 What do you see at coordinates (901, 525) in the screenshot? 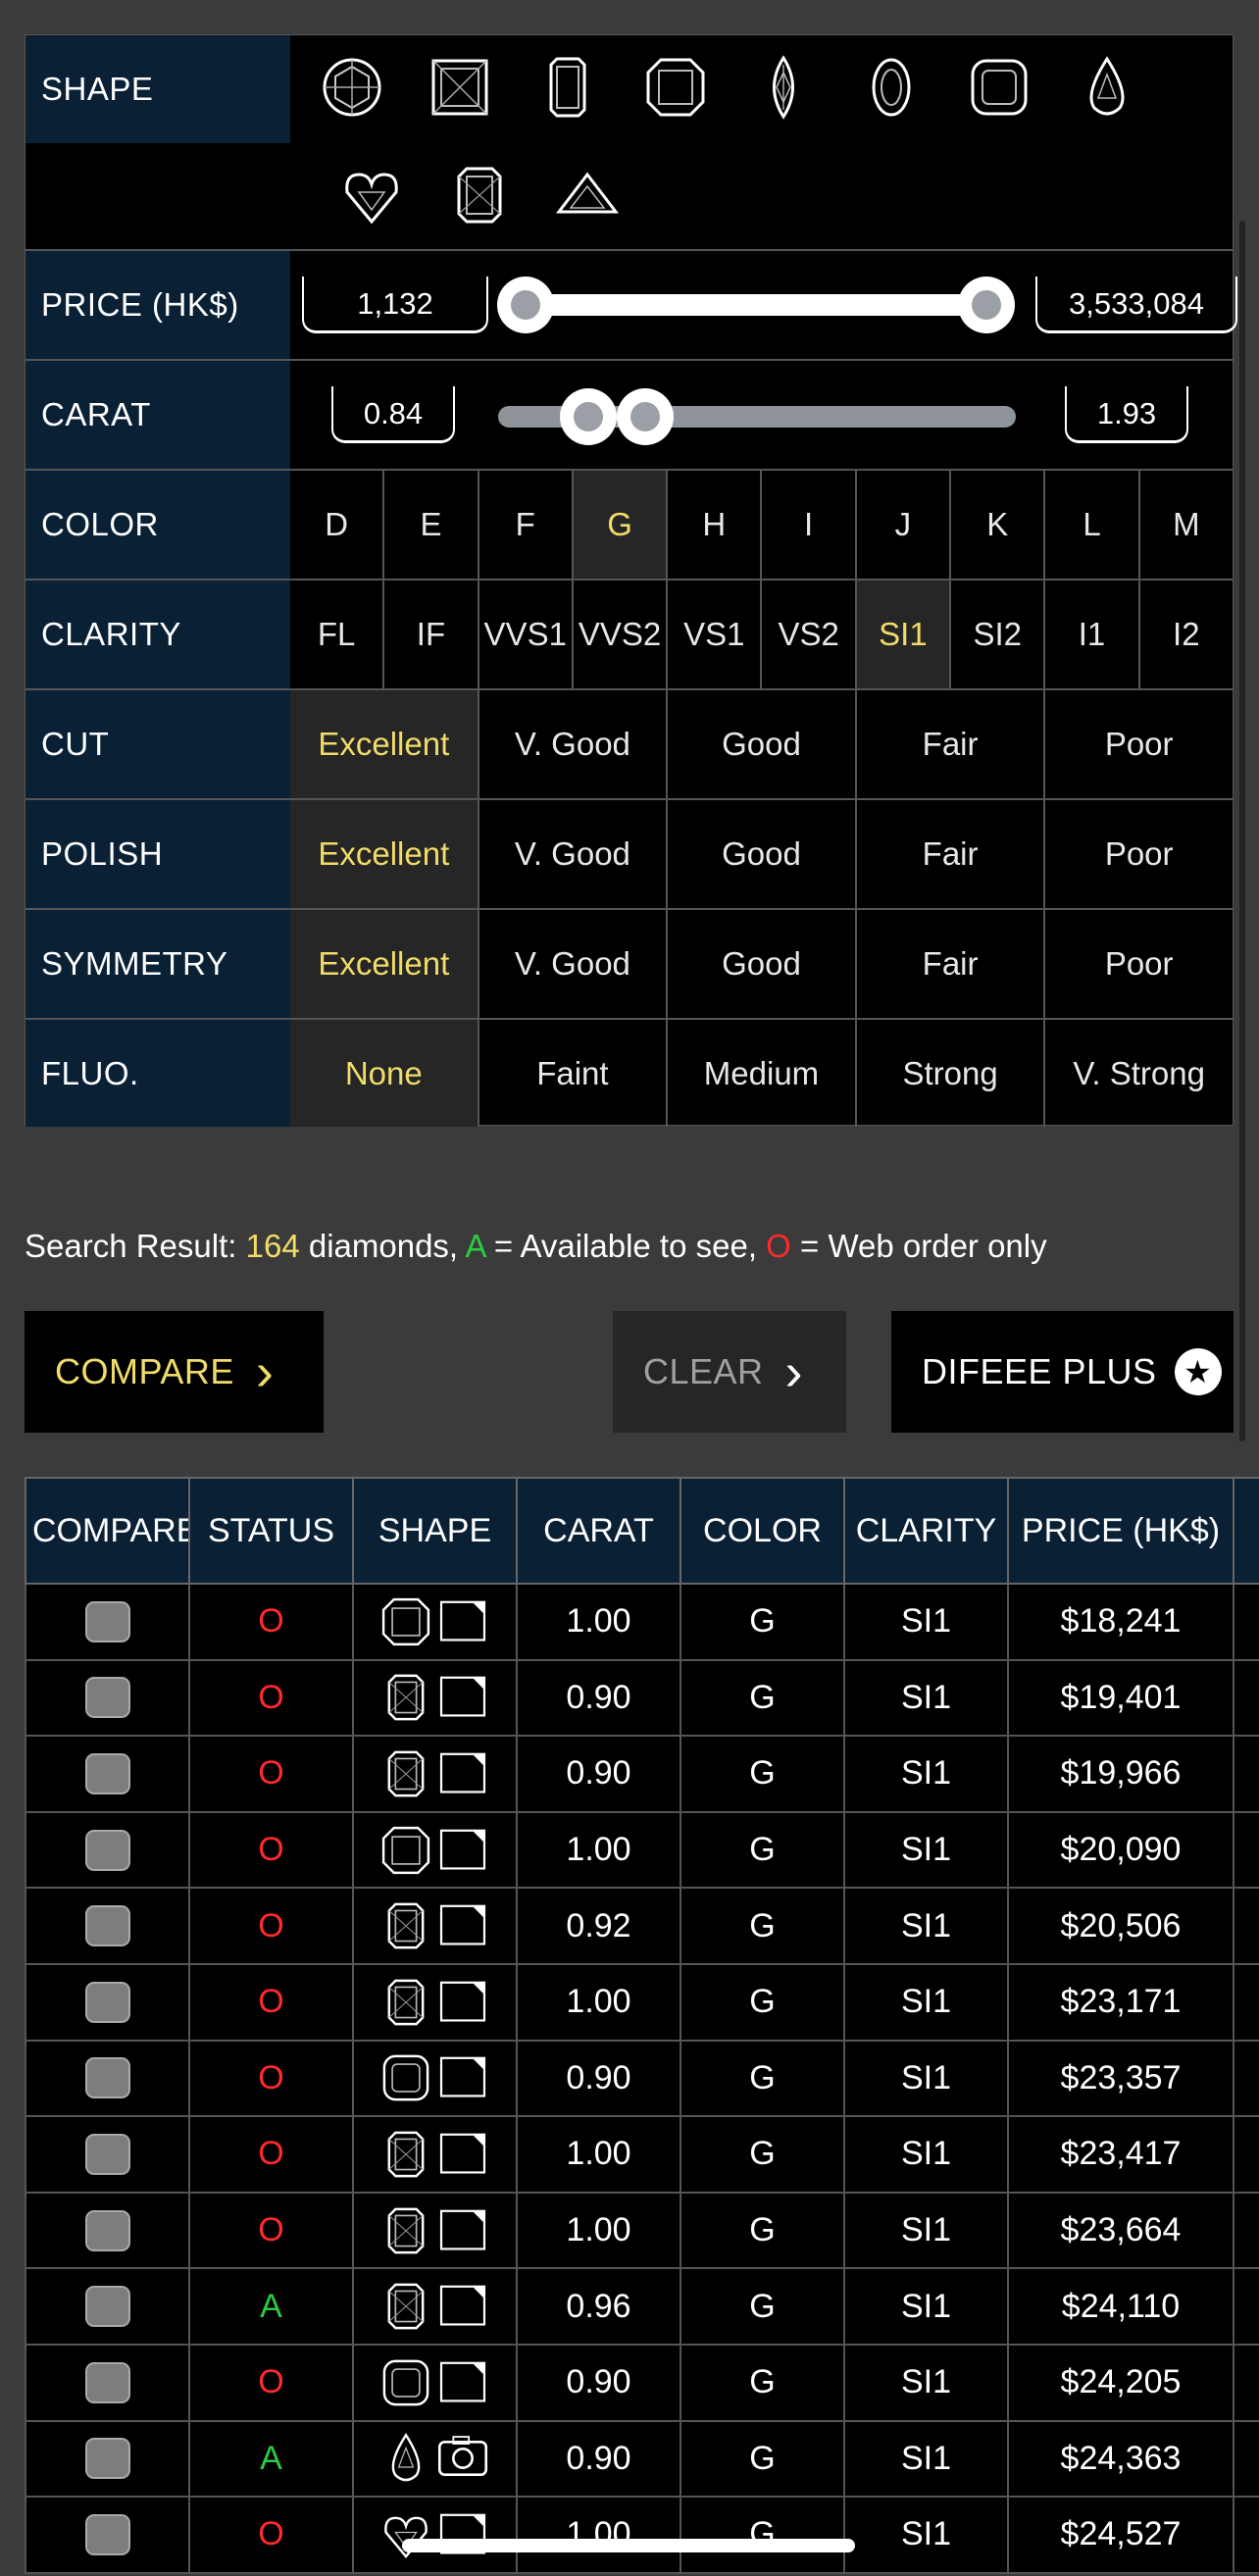
I see `color-option-j: J` at bounding box center [901, 525].